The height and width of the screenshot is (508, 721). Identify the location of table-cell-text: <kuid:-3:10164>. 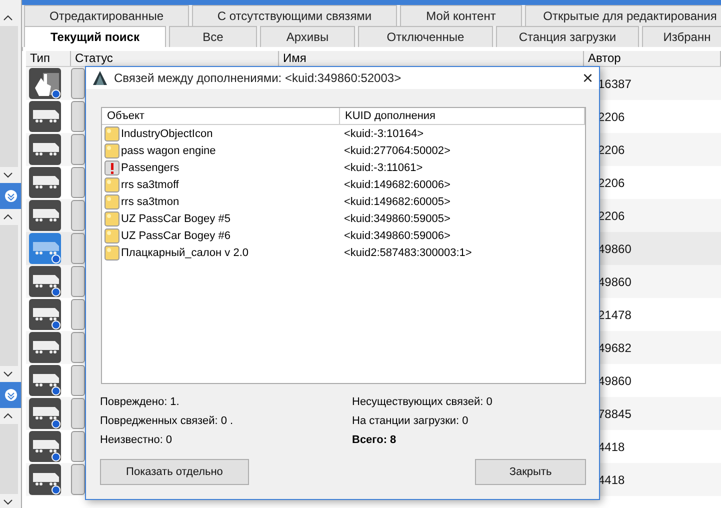
(384, 134).